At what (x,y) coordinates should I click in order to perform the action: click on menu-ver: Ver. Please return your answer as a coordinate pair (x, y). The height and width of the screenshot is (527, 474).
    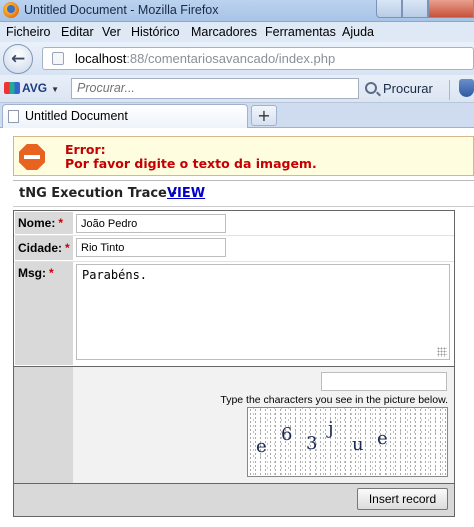
    Looking at the image, I should click on (111, 32).